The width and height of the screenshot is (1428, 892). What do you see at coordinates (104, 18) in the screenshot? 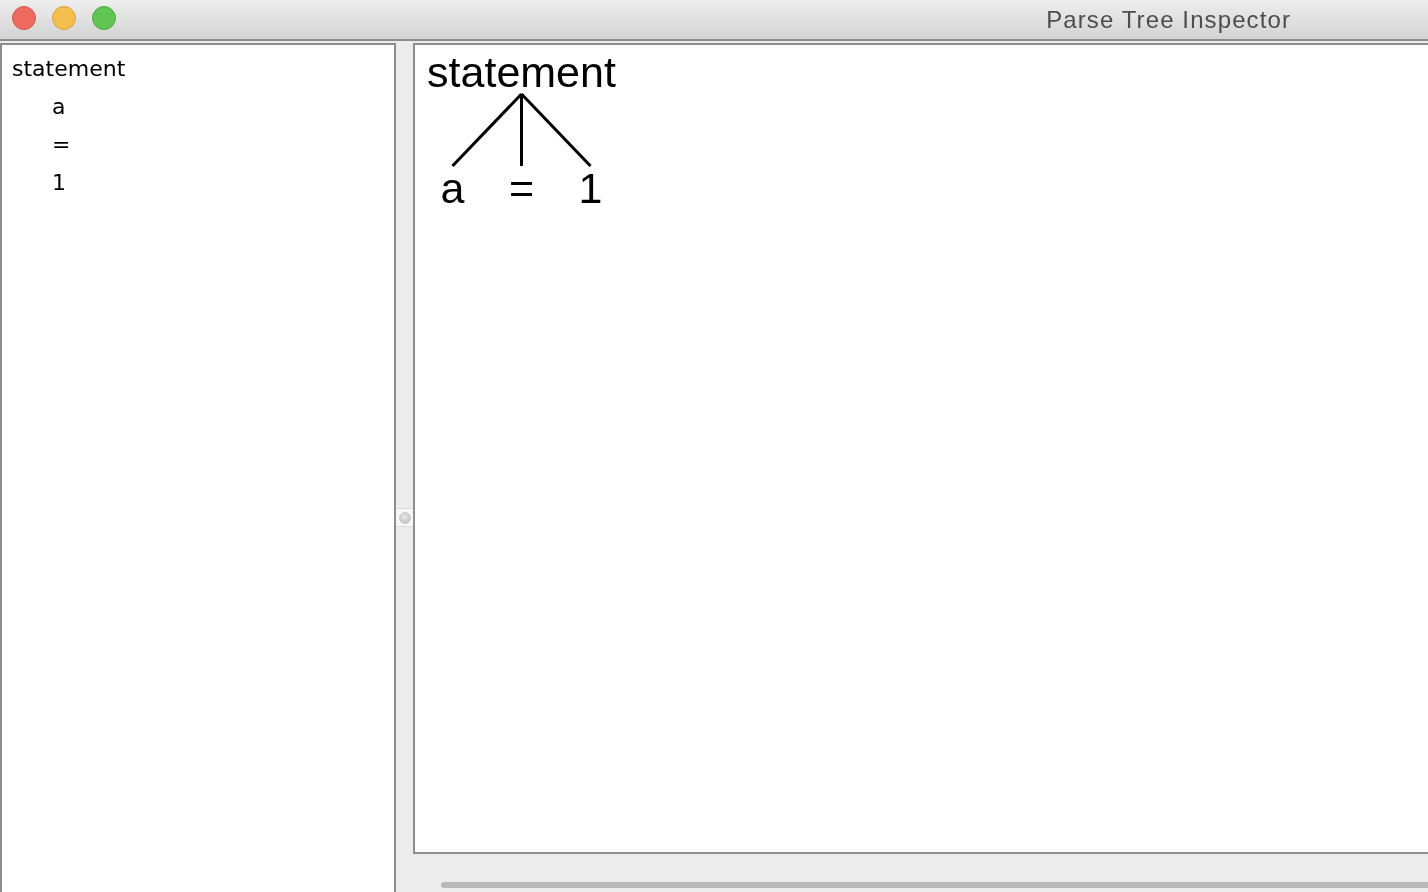
I see `zoom-button` at bounding box center [104, 18].